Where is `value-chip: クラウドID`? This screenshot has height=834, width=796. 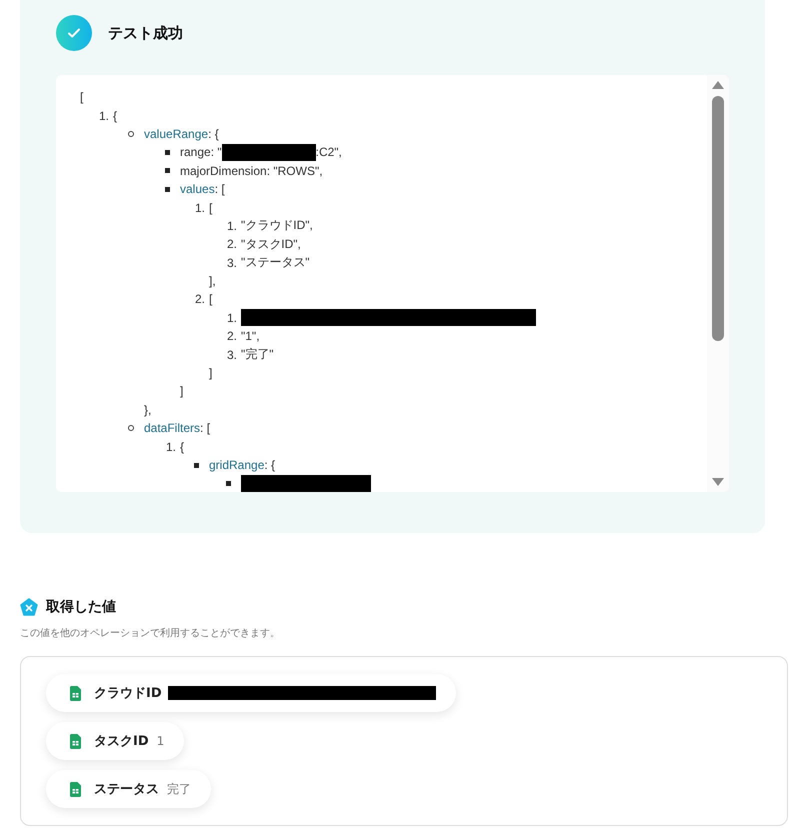 value-chip: クラウドID is located at coordinates (251, 693).